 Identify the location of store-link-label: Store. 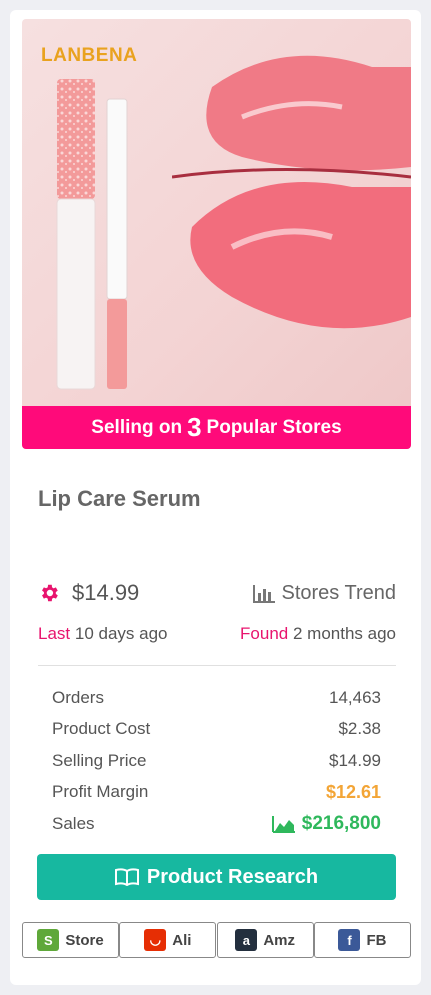
(84, 940).